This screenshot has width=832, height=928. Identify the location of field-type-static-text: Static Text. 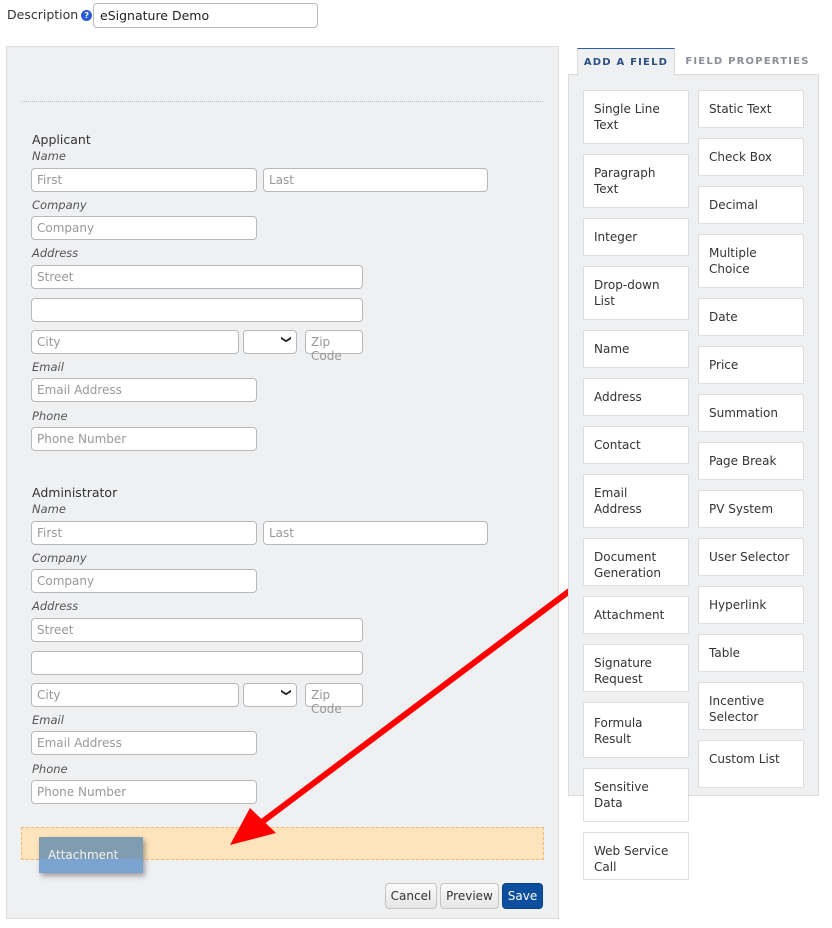
(751, 109).